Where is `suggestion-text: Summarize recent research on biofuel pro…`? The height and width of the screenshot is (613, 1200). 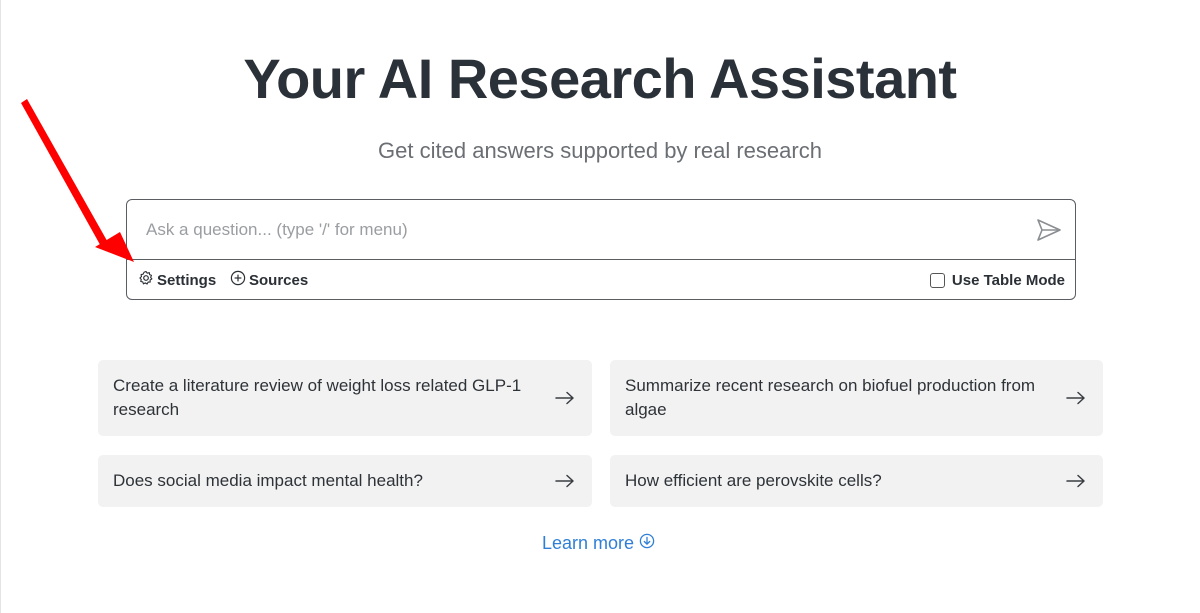 suggestion-text: Summarize recent research on biofuel pro… is located at coordinates (830, 397).